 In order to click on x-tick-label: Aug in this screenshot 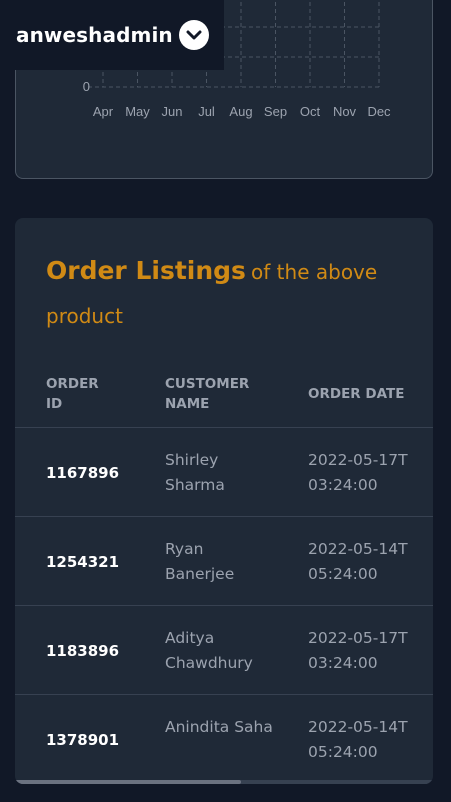, I will do `click(240, 111)`.